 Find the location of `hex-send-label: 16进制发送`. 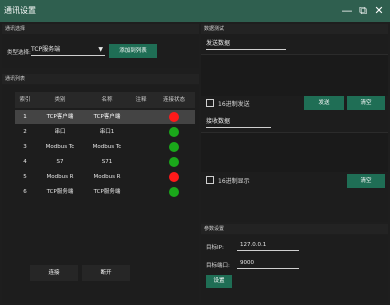

hex-send-label: 16进制发送 is located at coordinates (234, 104).